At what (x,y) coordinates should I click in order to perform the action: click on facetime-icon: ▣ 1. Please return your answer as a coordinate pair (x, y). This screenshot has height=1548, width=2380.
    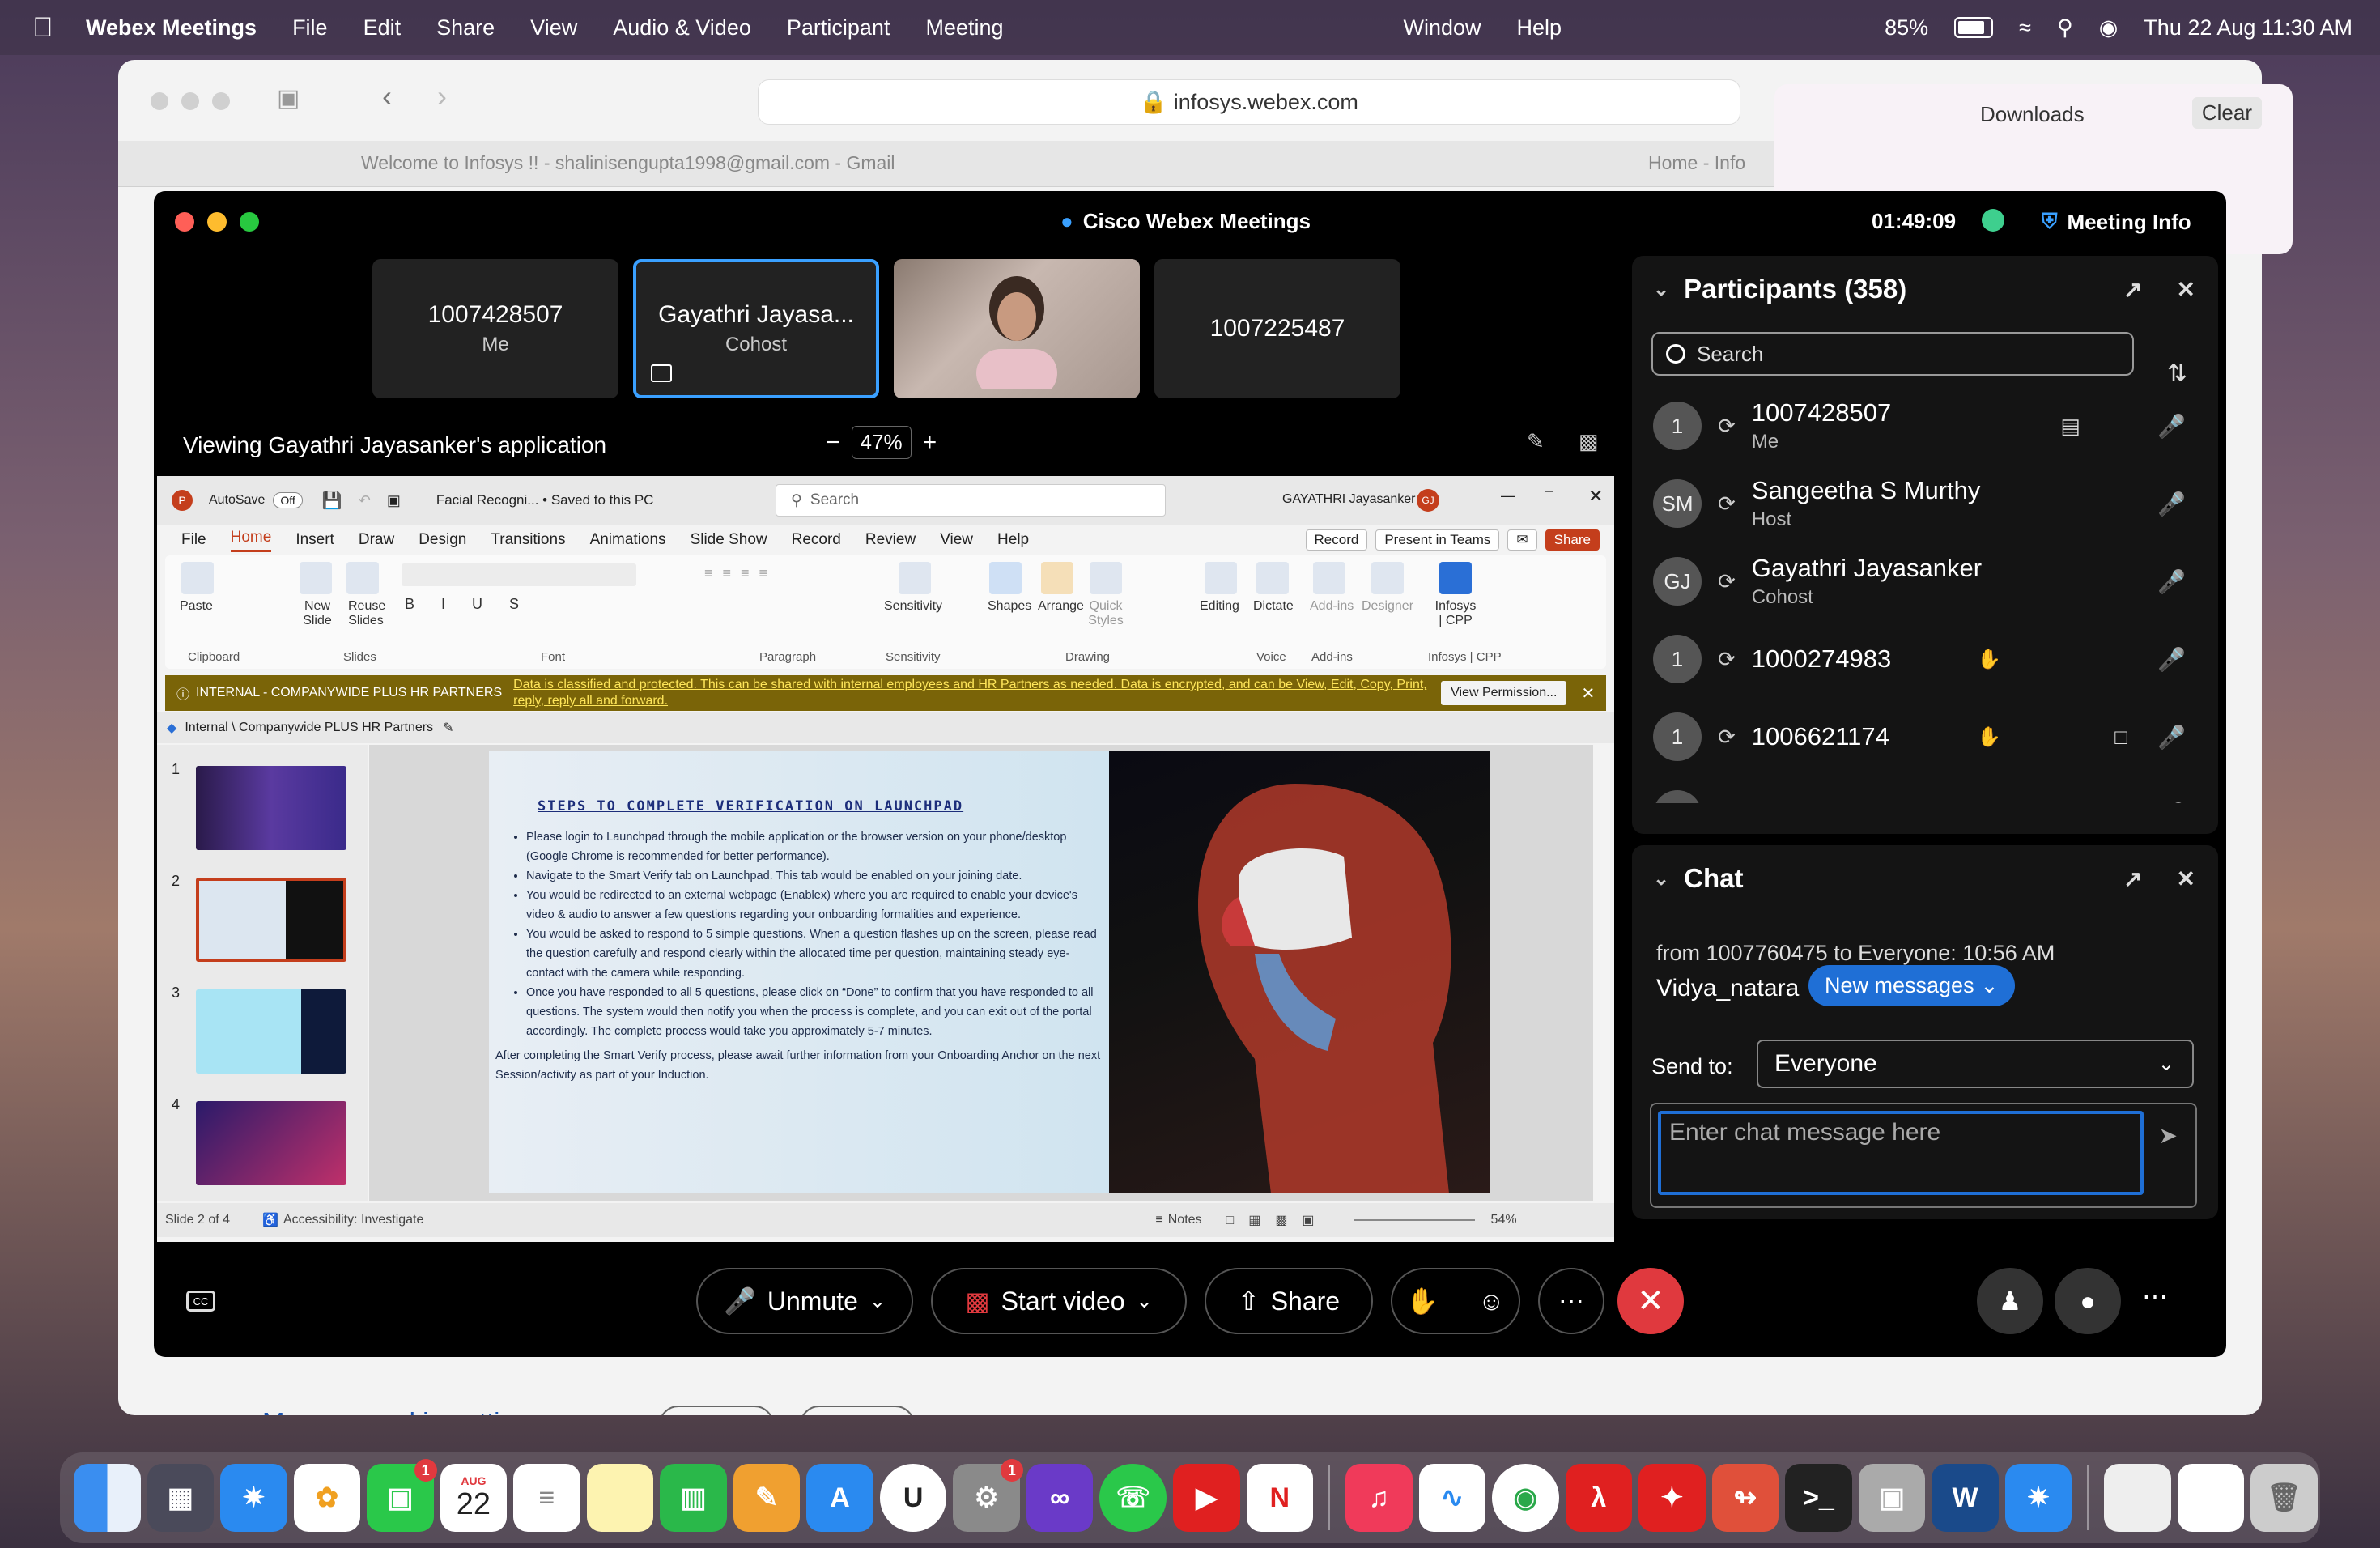
    Looking at the image, I should click on (402, 1495).